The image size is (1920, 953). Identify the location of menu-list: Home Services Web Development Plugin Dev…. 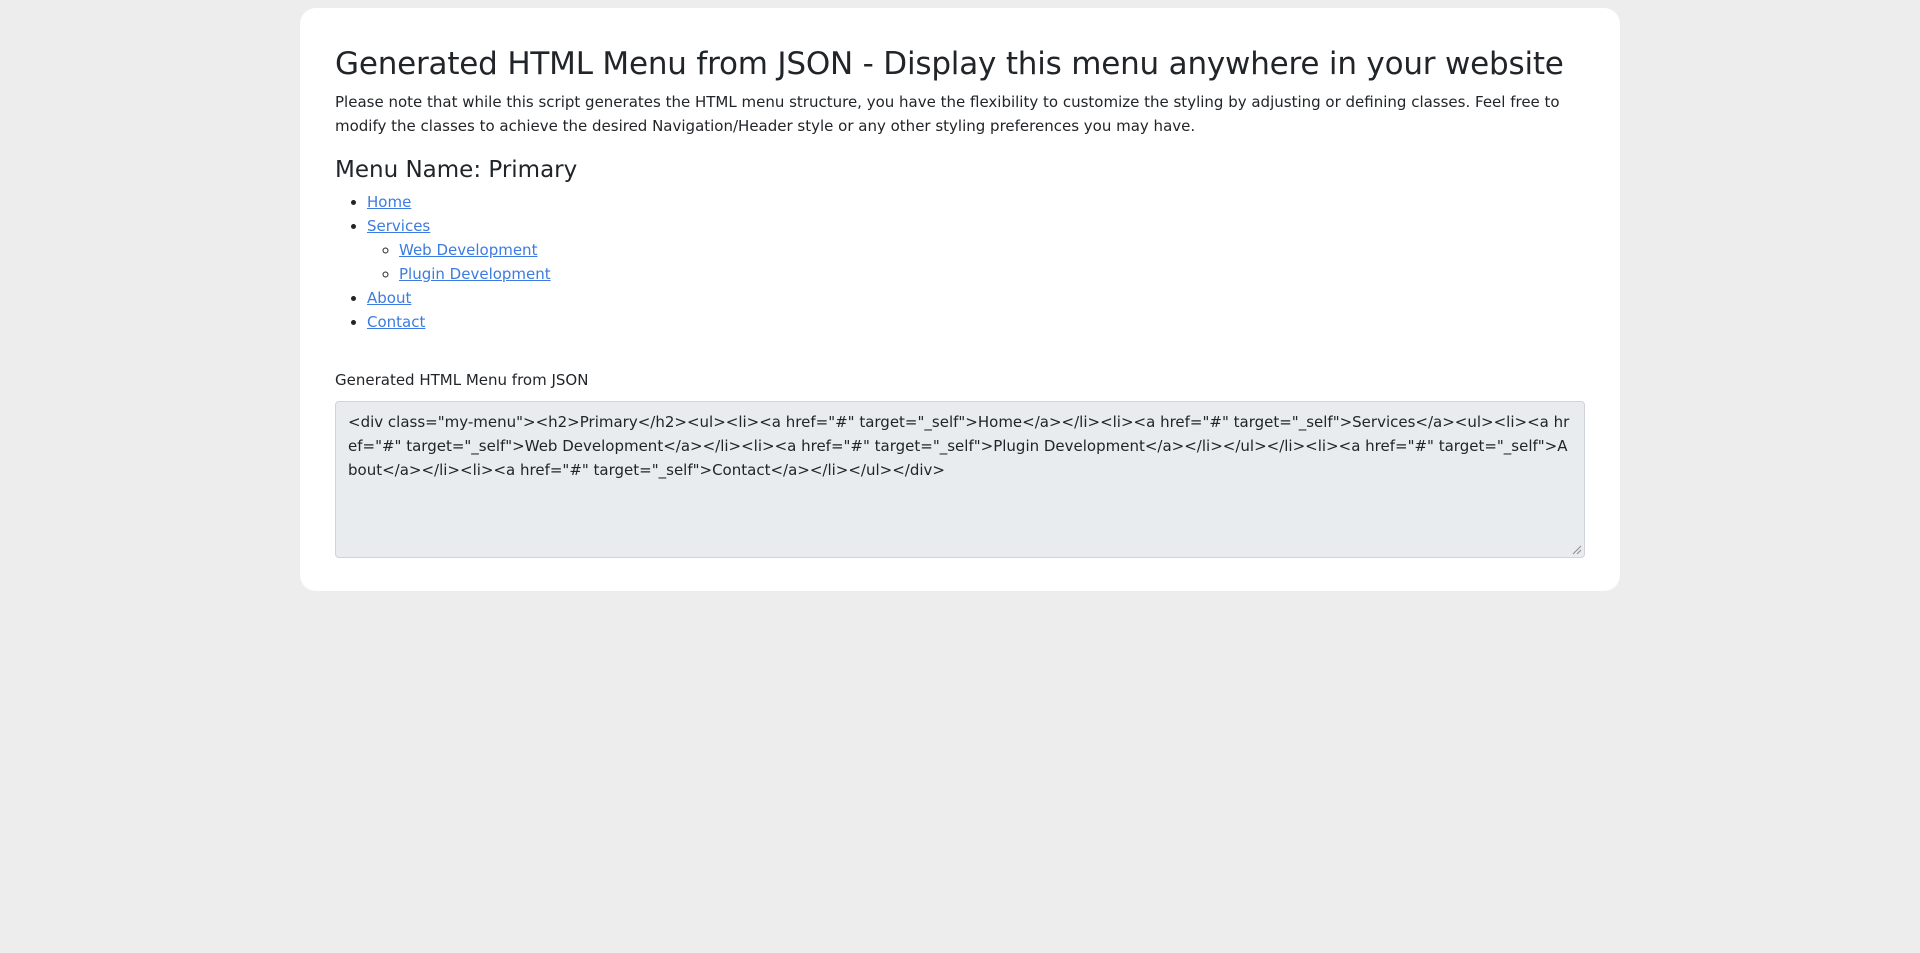
(960, 262).